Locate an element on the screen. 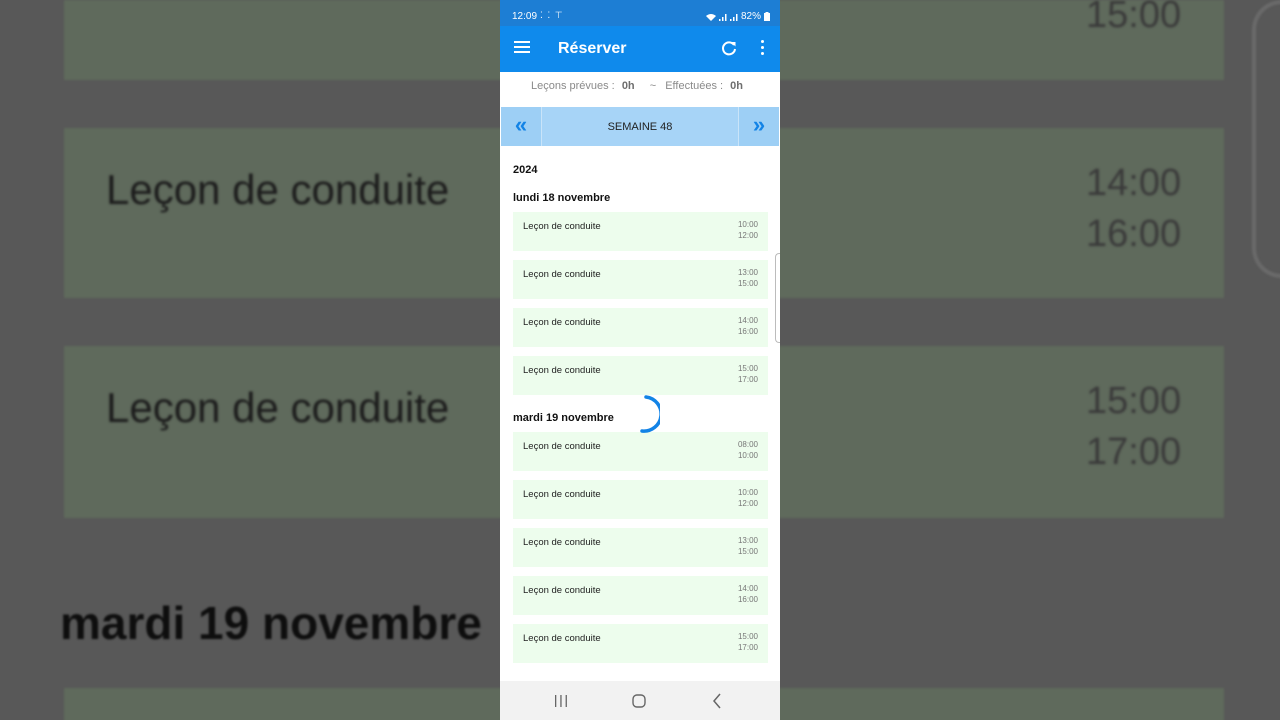  bg-card-2-start: 15:00 is located at coordinates (1134, 401).